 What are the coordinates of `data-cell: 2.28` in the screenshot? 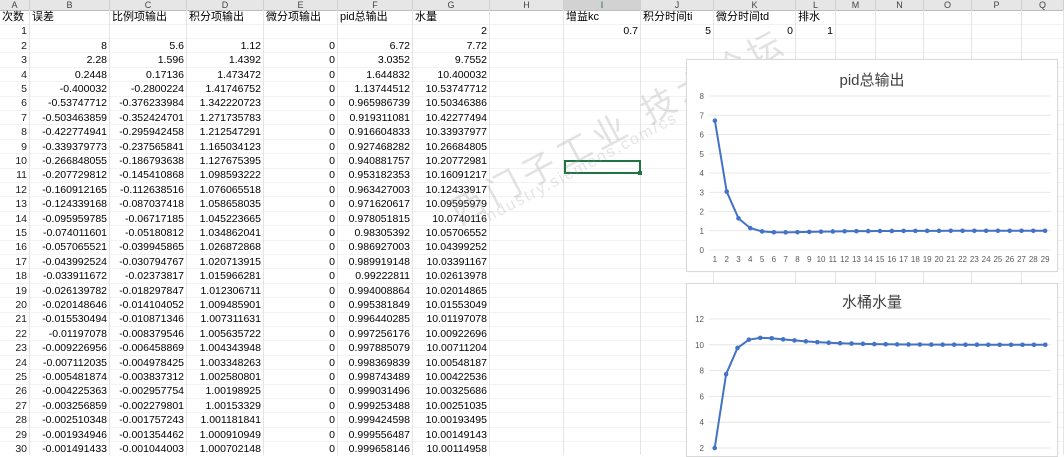 It's located at (68, 60).